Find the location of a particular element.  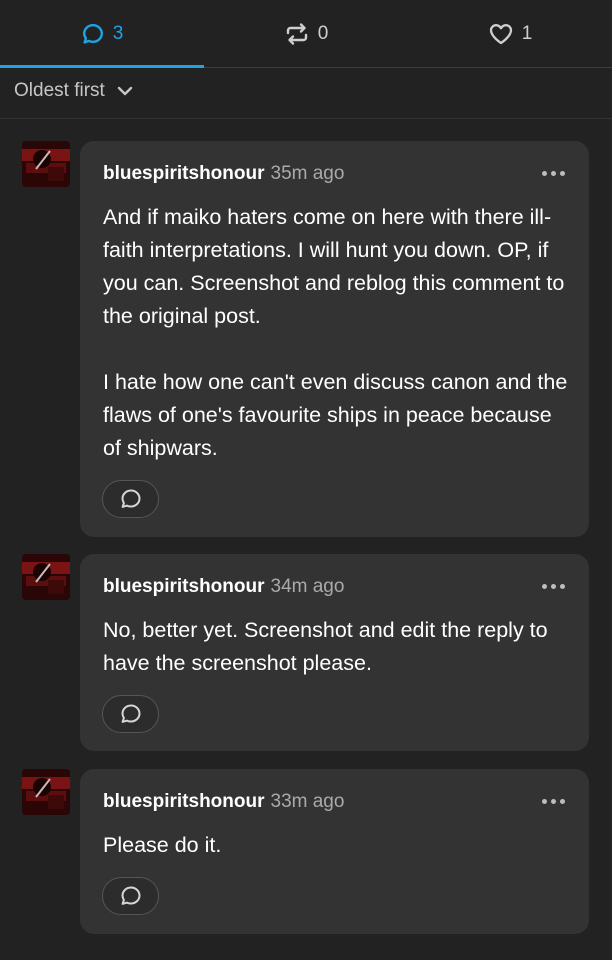

comment-body: Please do it. is located at coordinates (338, 845).